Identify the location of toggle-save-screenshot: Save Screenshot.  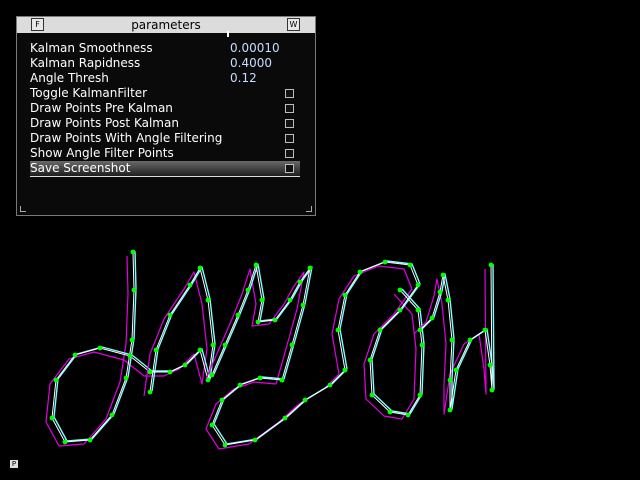
(165, 169).